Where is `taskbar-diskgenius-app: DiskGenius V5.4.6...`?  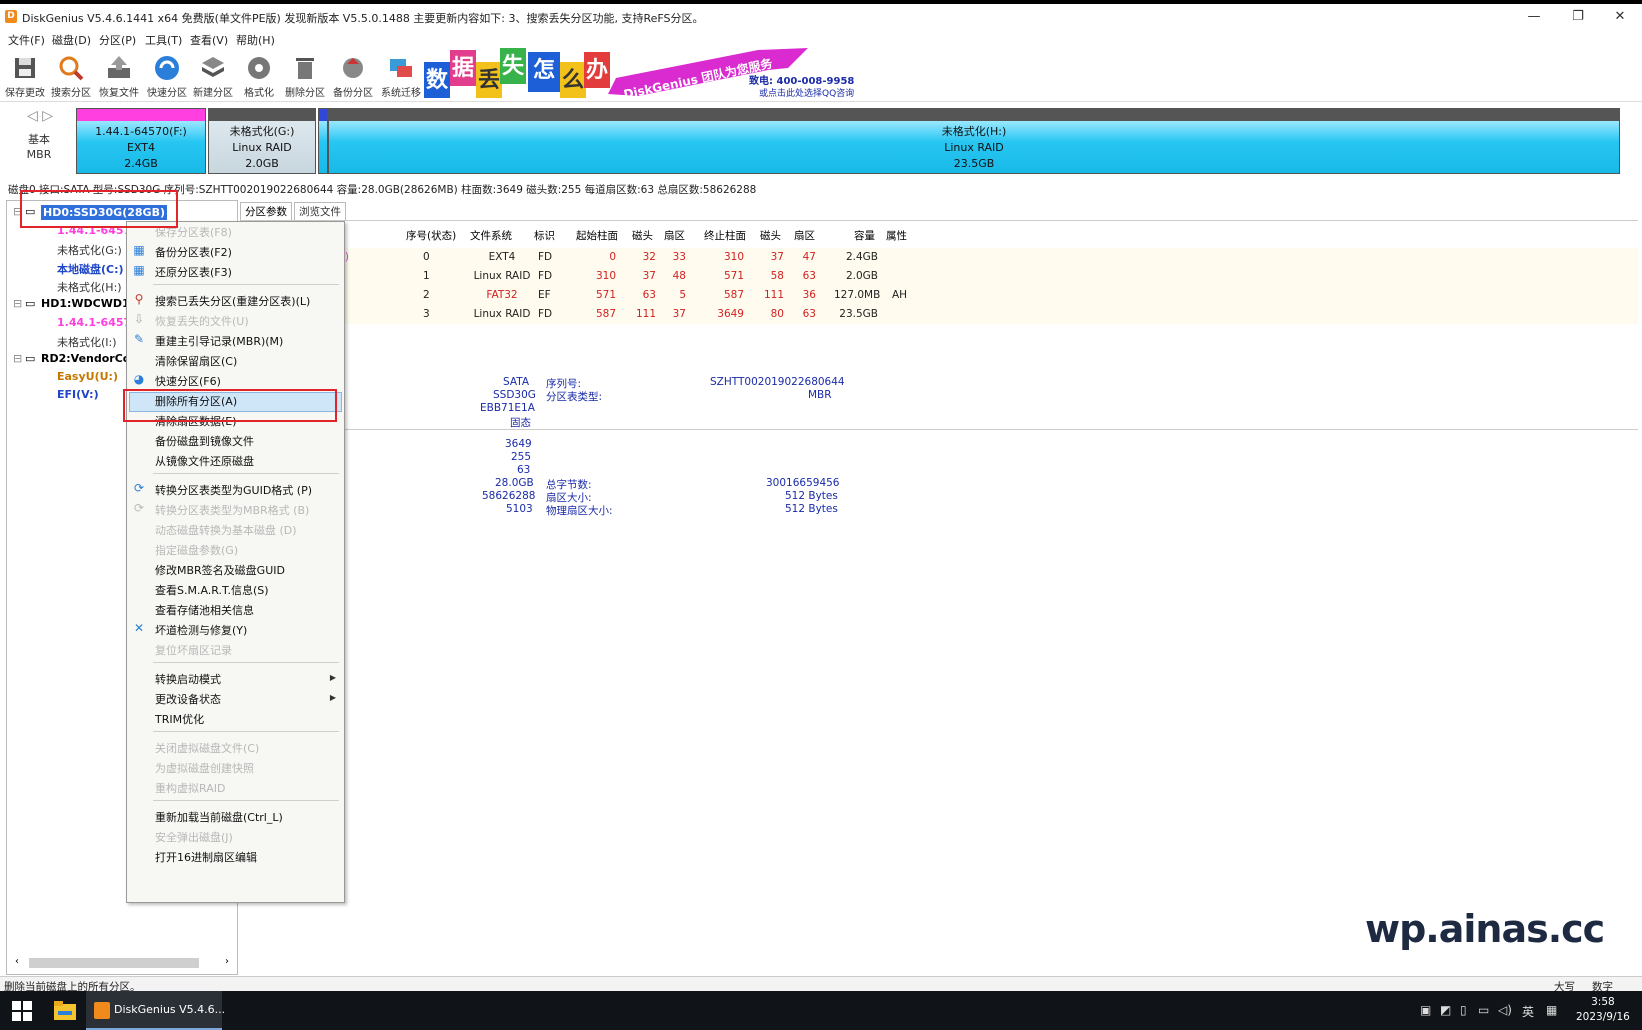
taskbar-diskgenius-app: DiskGenius V5.4.6... is located at coordinates (155, 1010).